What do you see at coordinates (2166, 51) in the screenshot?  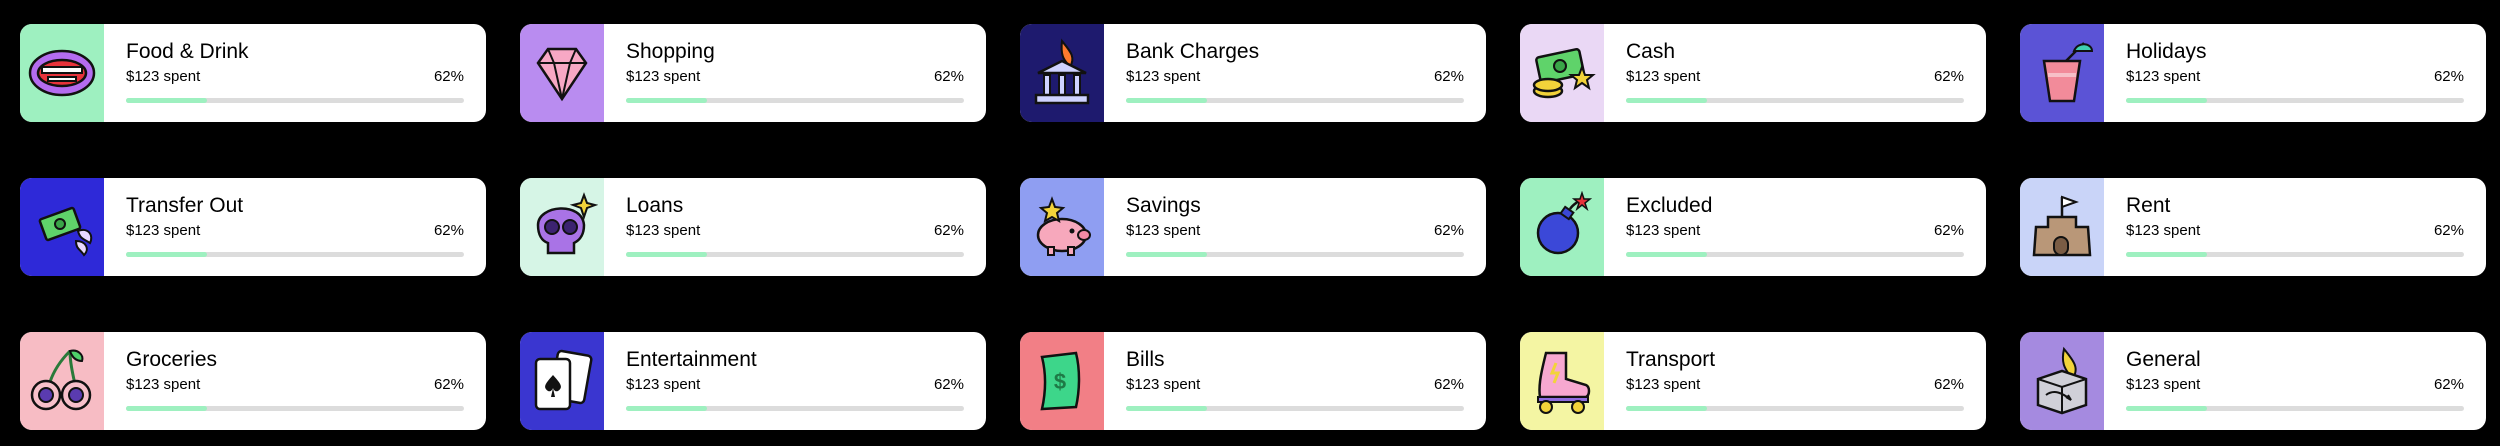 I see `category-name: Holidays` at bounding box center [2166, 51].